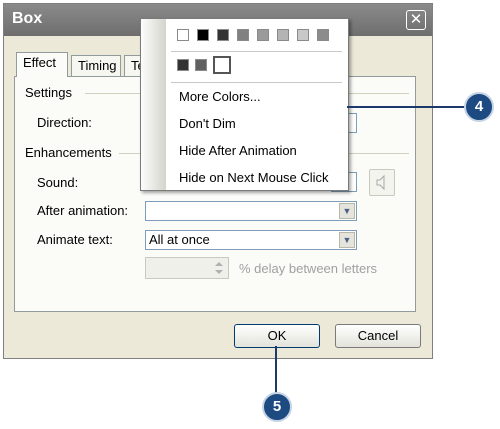 The image size is (500, 429). Describe the element at coordinates (219, 268) in the screenshot. I see `spinner-arrows-icon` at that location.